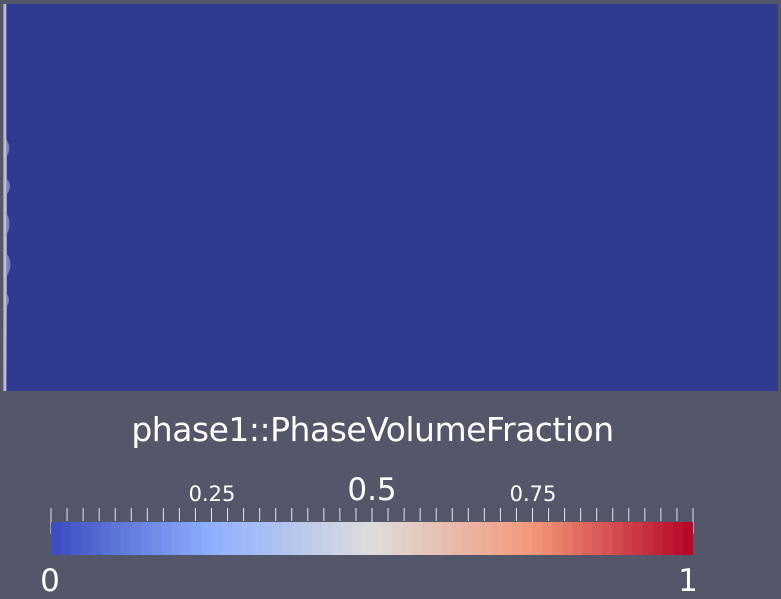 The image size is (781, 599). What do you see at coordinates (7, 197) in the screenshot?
I see `interface-contour` at bounding box center [7, 197].